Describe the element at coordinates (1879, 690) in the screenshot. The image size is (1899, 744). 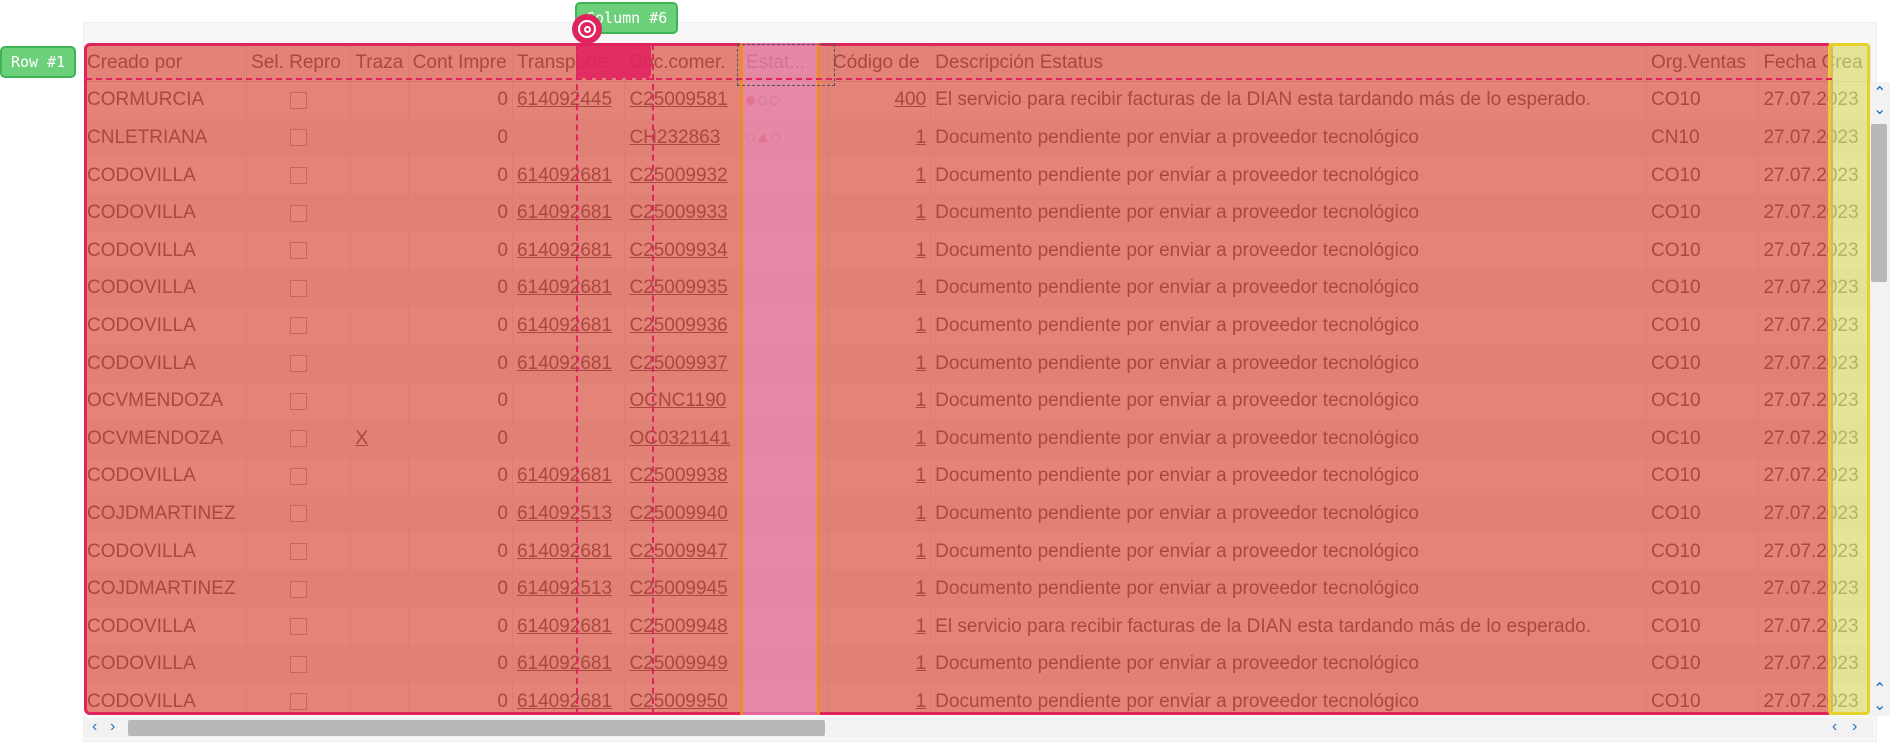
I see `chevron-up-icon: ⌃` at that location.